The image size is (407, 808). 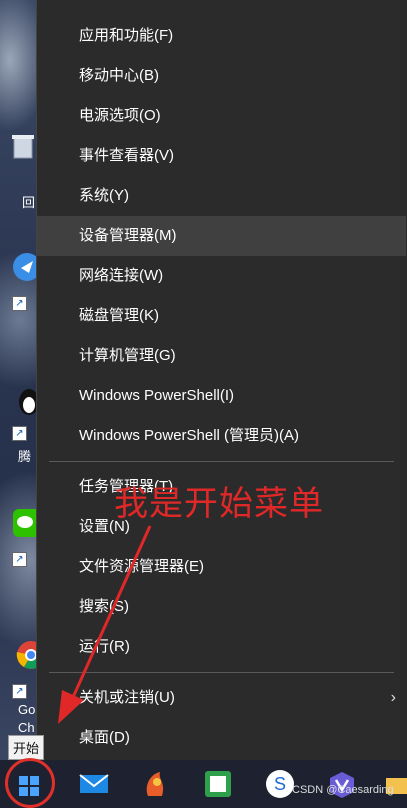 I want to click on chevron-right-icon: ›, so click(x=393, y=697).